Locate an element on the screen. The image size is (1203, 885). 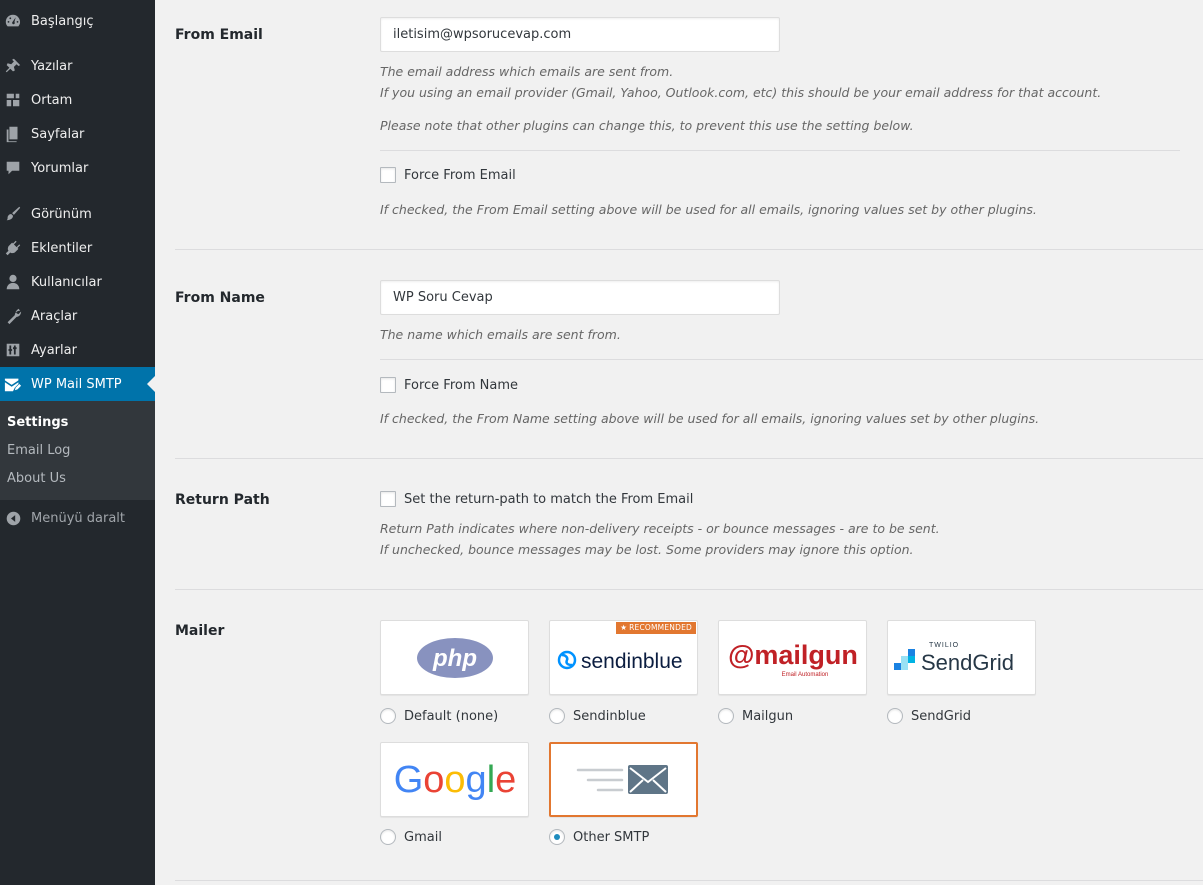
brush-icon is located at coordinates (13, 214).